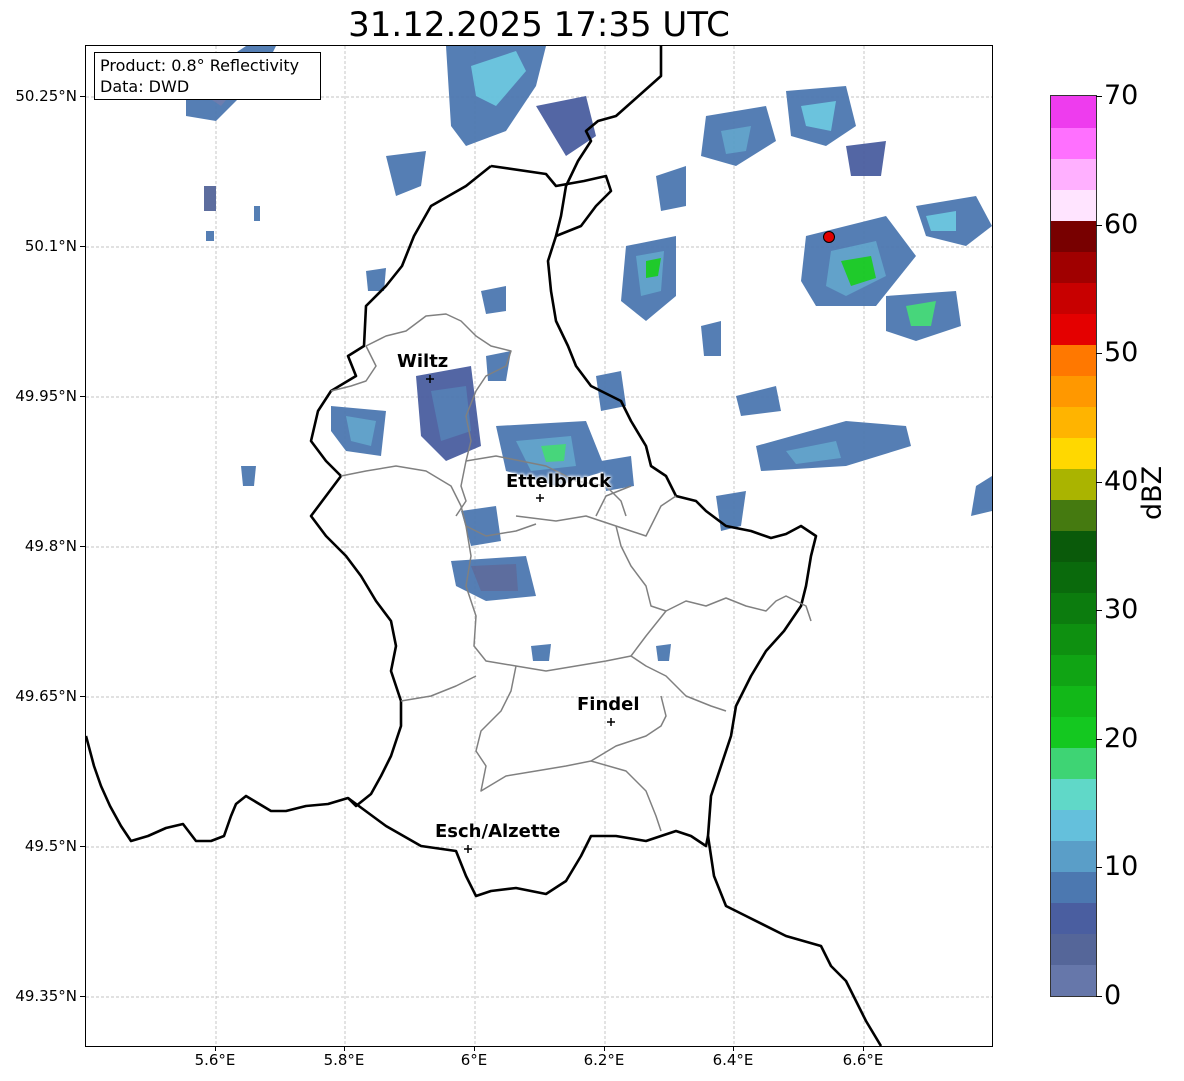  Describe the element at coordinates (344, 1060) in the screenshot. I see `lon-tick: 5.8°E` at that location.